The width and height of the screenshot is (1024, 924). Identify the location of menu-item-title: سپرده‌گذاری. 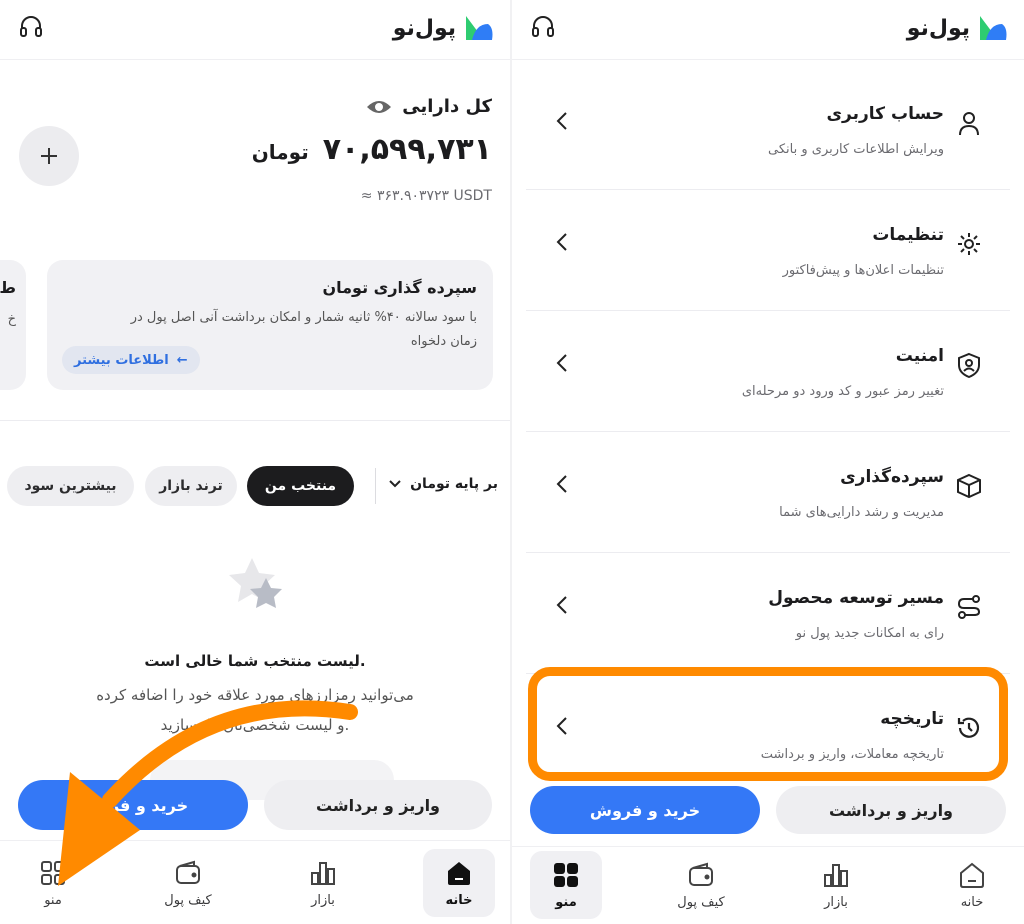
(892, 477).